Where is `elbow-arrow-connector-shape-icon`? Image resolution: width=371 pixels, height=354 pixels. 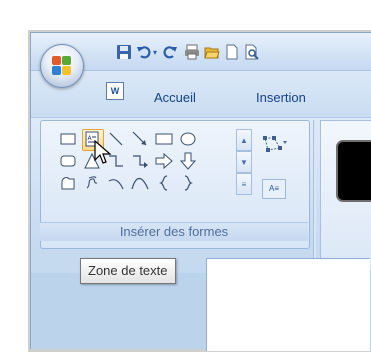 elbow-arrow-connector-shape-icon is located at coordinates (140, 161).